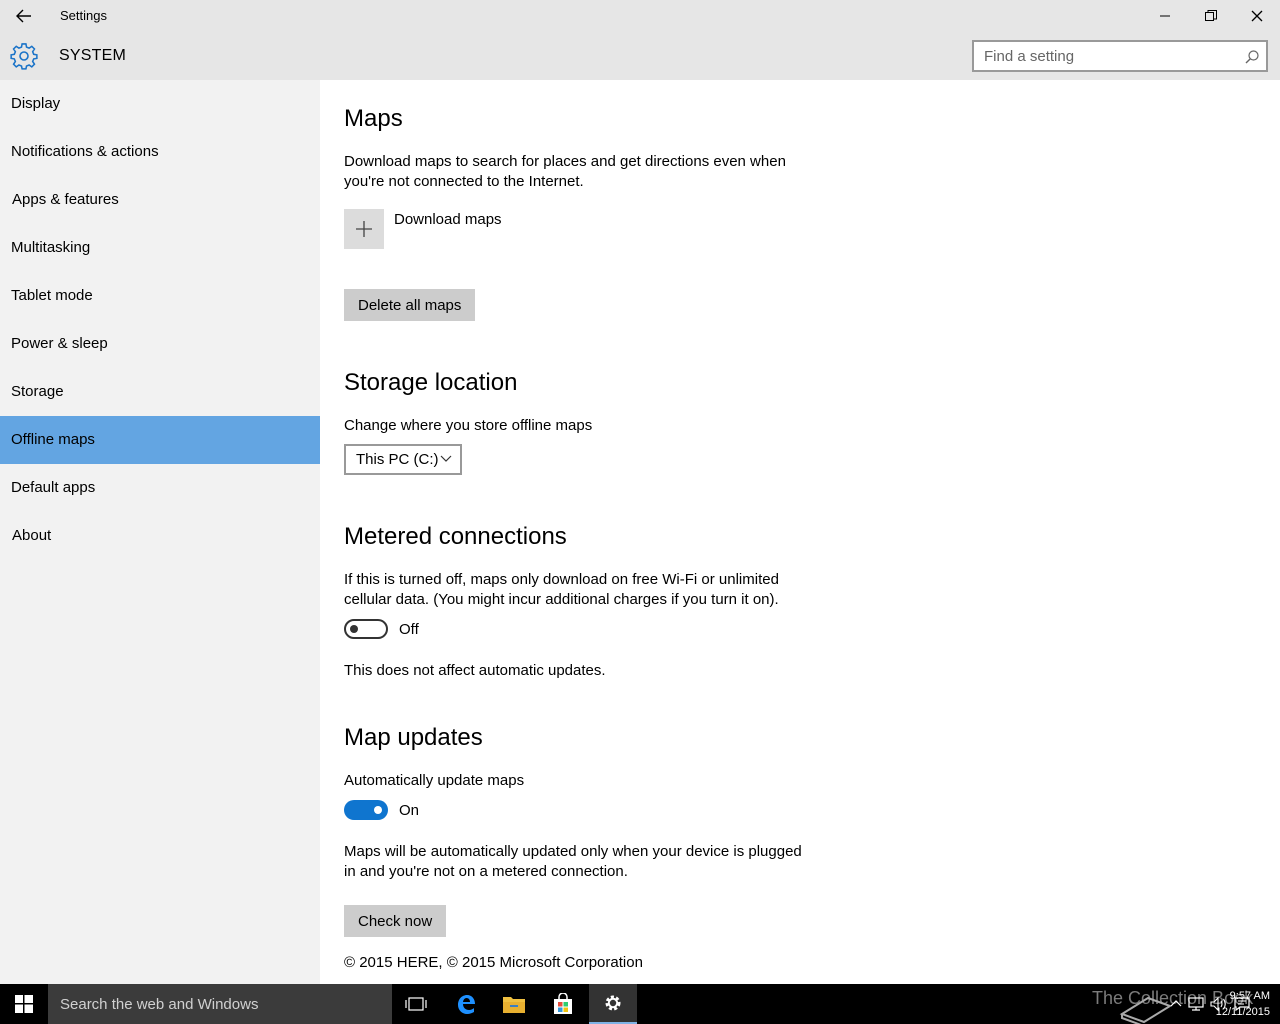 The image size is (1280, 1024). I want to click on edge-browser-button, so click(466, 1004).